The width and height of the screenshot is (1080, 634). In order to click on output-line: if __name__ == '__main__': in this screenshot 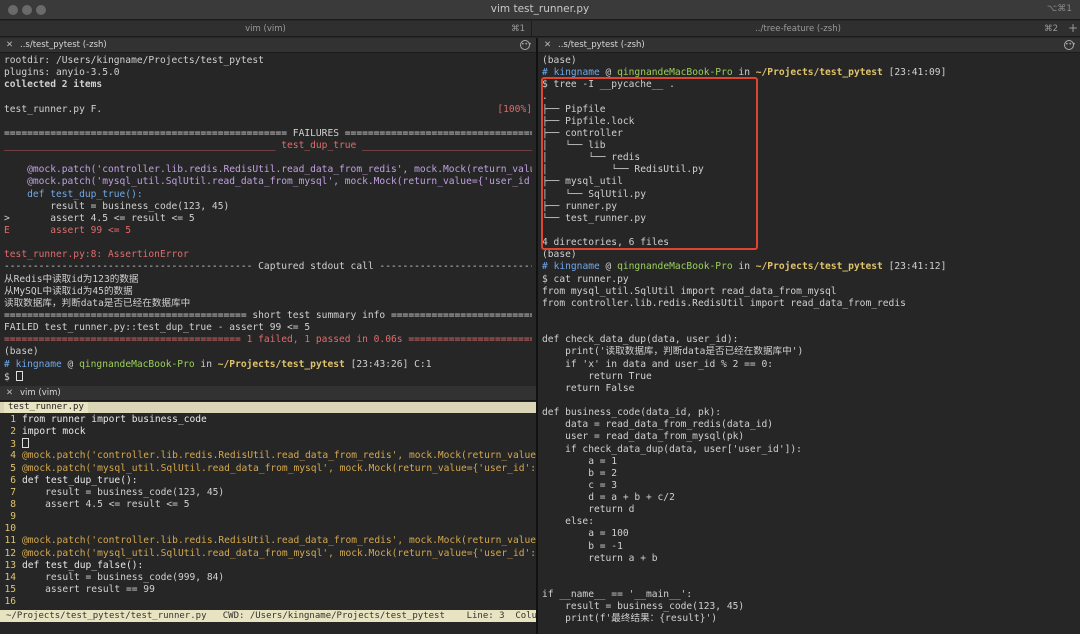, I will do `click(617, 595)`.